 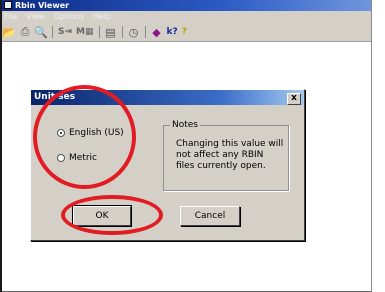 I want to click on close-icon: x, so click(x=294, y=99).